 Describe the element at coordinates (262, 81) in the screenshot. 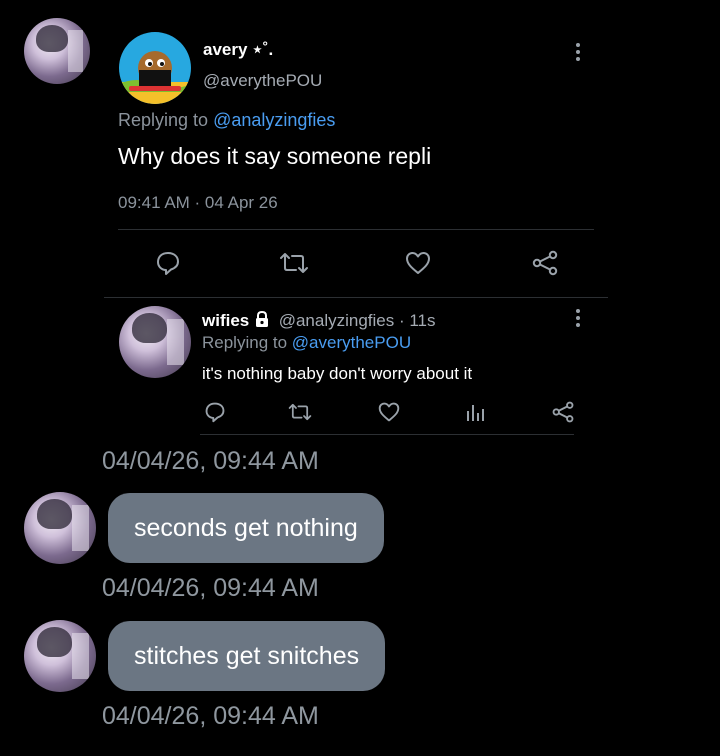

I see `tweet-handle: @averythePOU` at that location.